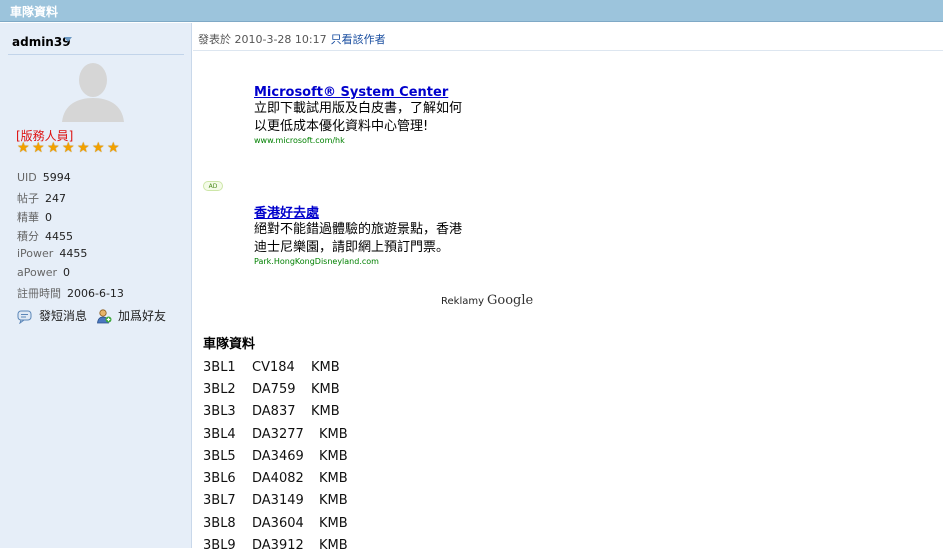 The height and width of the screenshot is (557, 943). What do you see at coordinates (414, 261) in the screenshot?
I see `ad-url: Park.HongKongDisneyland.com` at bounding box center [414, 261].